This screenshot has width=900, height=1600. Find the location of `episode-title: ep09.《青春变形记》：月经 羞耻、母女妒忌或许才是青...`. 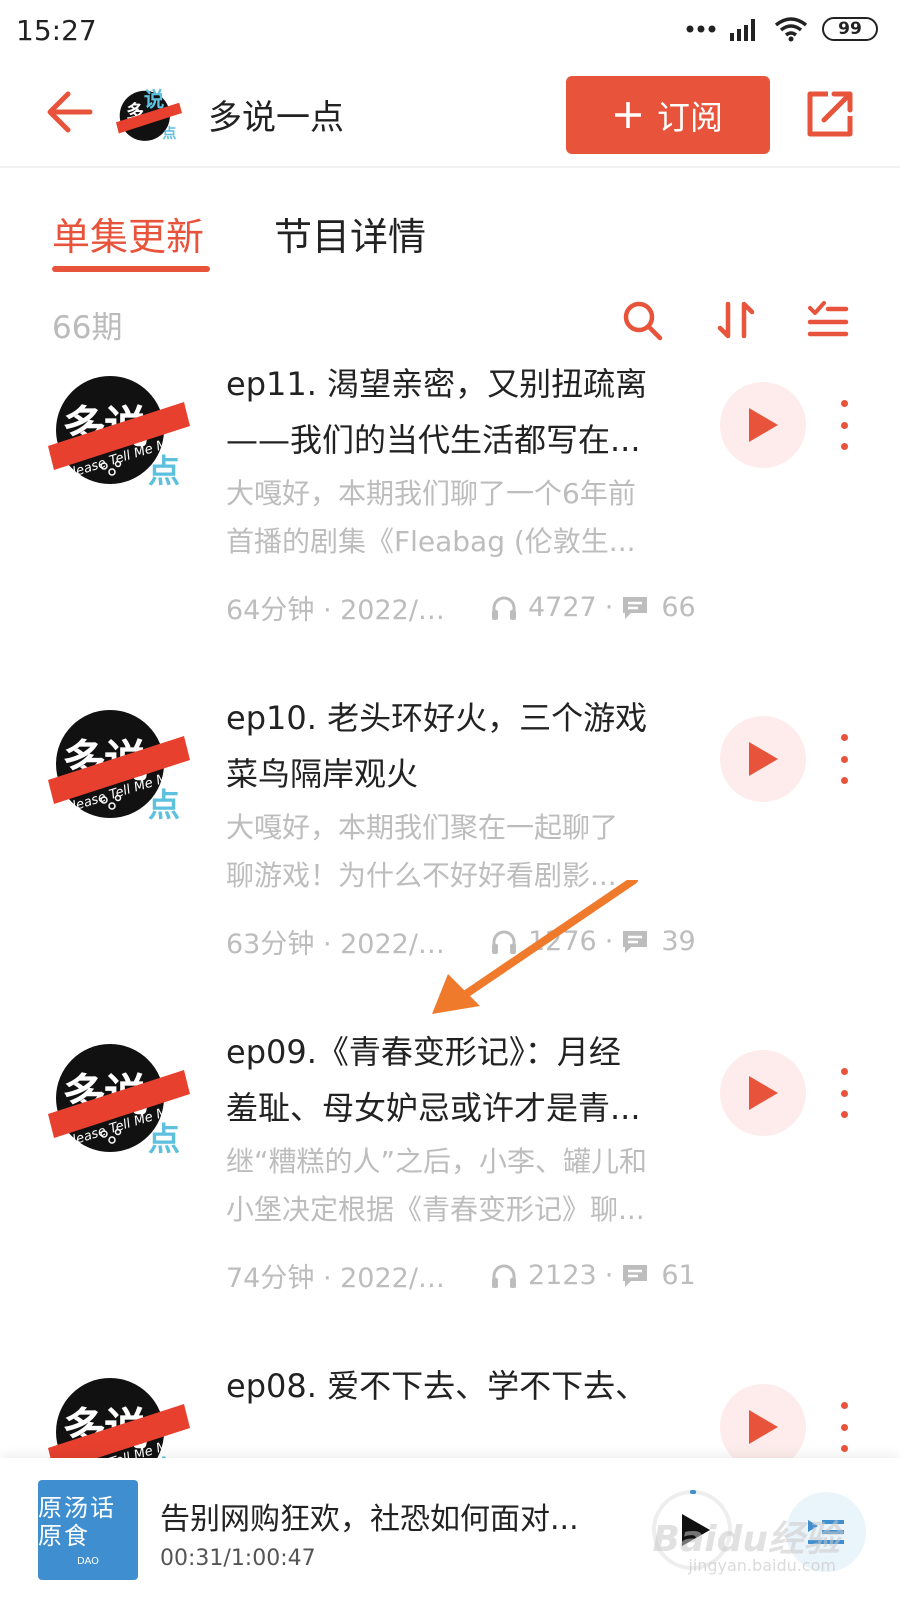

episode-title: ep09.《青春变形记》：月经 羞耻、母女妒忌或许才是青... is located at coordinates (461, 1080).